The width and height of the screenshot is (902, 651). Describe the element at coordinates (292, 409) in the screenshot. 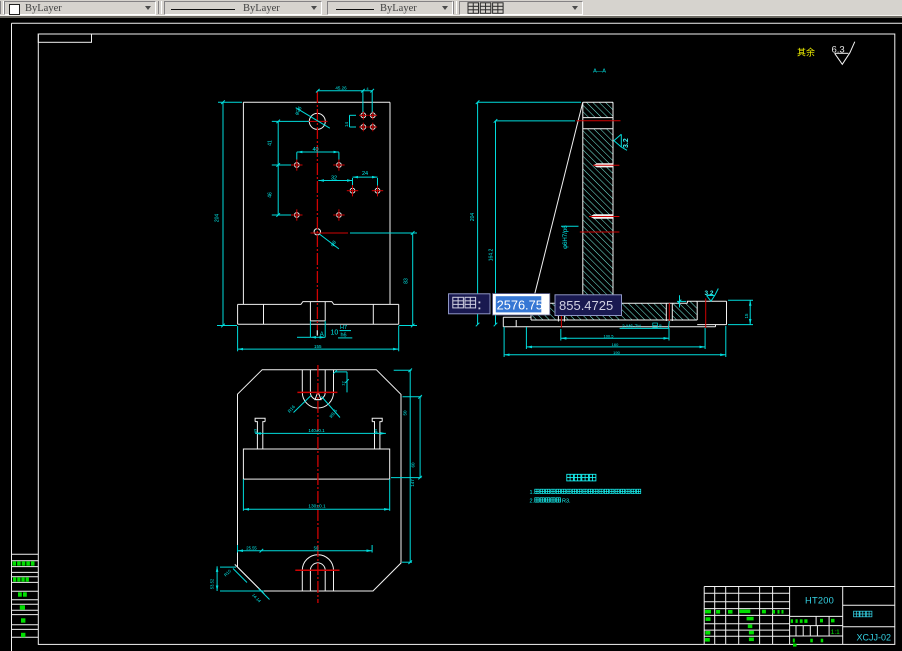

I see `svg-text: R16` at that location.